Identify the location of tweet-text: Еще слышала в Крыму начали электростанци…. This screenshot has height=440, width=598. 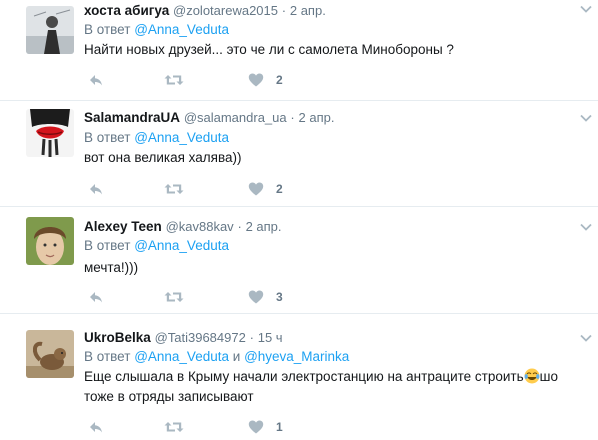
(334, 387).